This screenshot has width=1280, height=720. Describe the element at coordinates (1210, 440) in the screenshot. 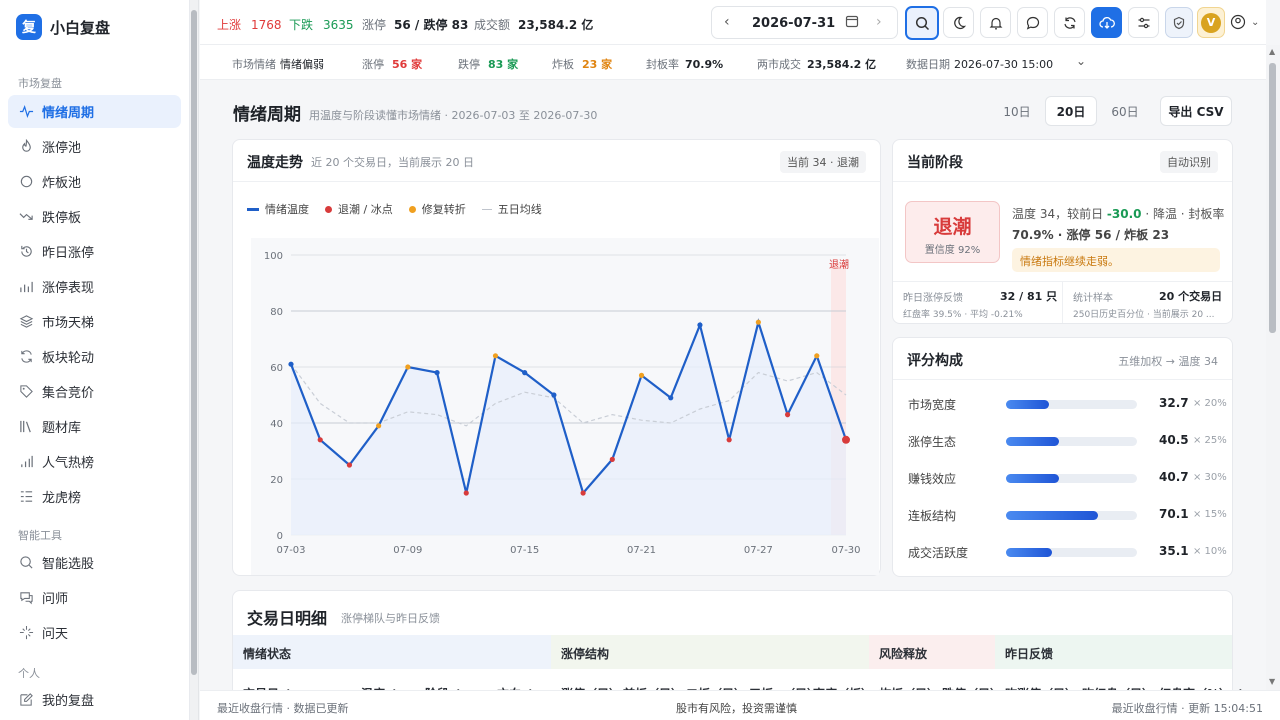

I see `score-weight: × 25%` at that location.